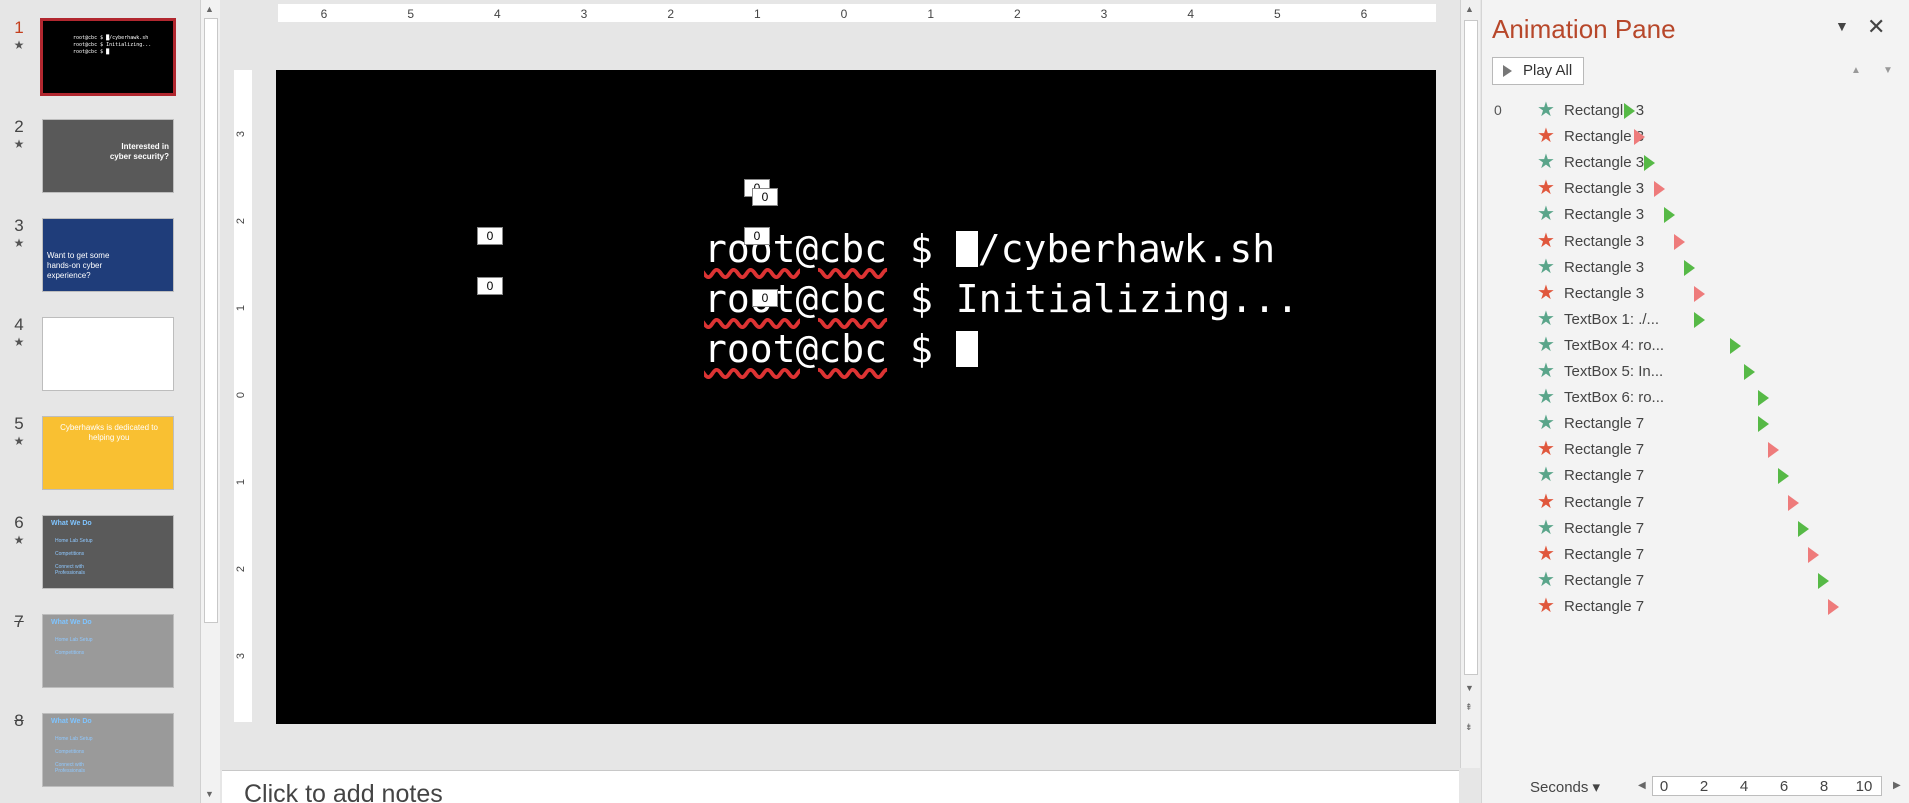 The width and height of the screenshot is (1909, 803). What do you see at coordinates (109, 432) in the screenshot?
I see `thumbnail-text: Cyberhawks is dedicated to helping you` at bounding box center [109, 432].